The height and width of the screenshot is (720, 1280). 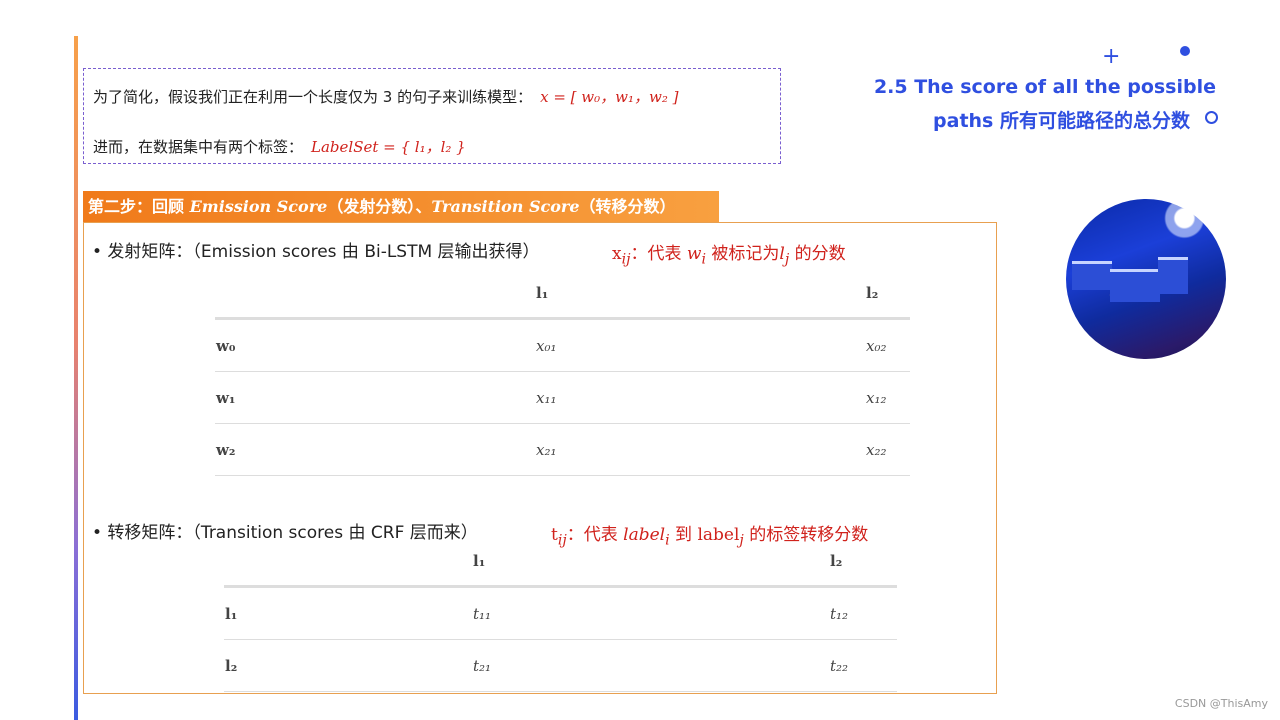 I want to click on emission-note: xij：代表 wi 被标记为lj 的分数, so click(x=729, y=253).